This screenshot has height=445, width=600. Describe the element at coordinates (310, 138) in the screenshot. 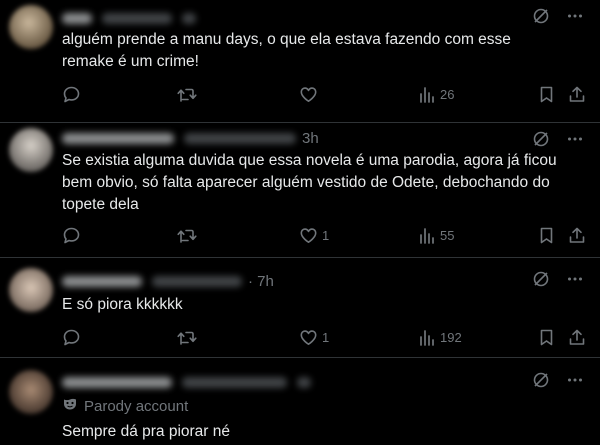

I see `timestamp: 3h` at that location.